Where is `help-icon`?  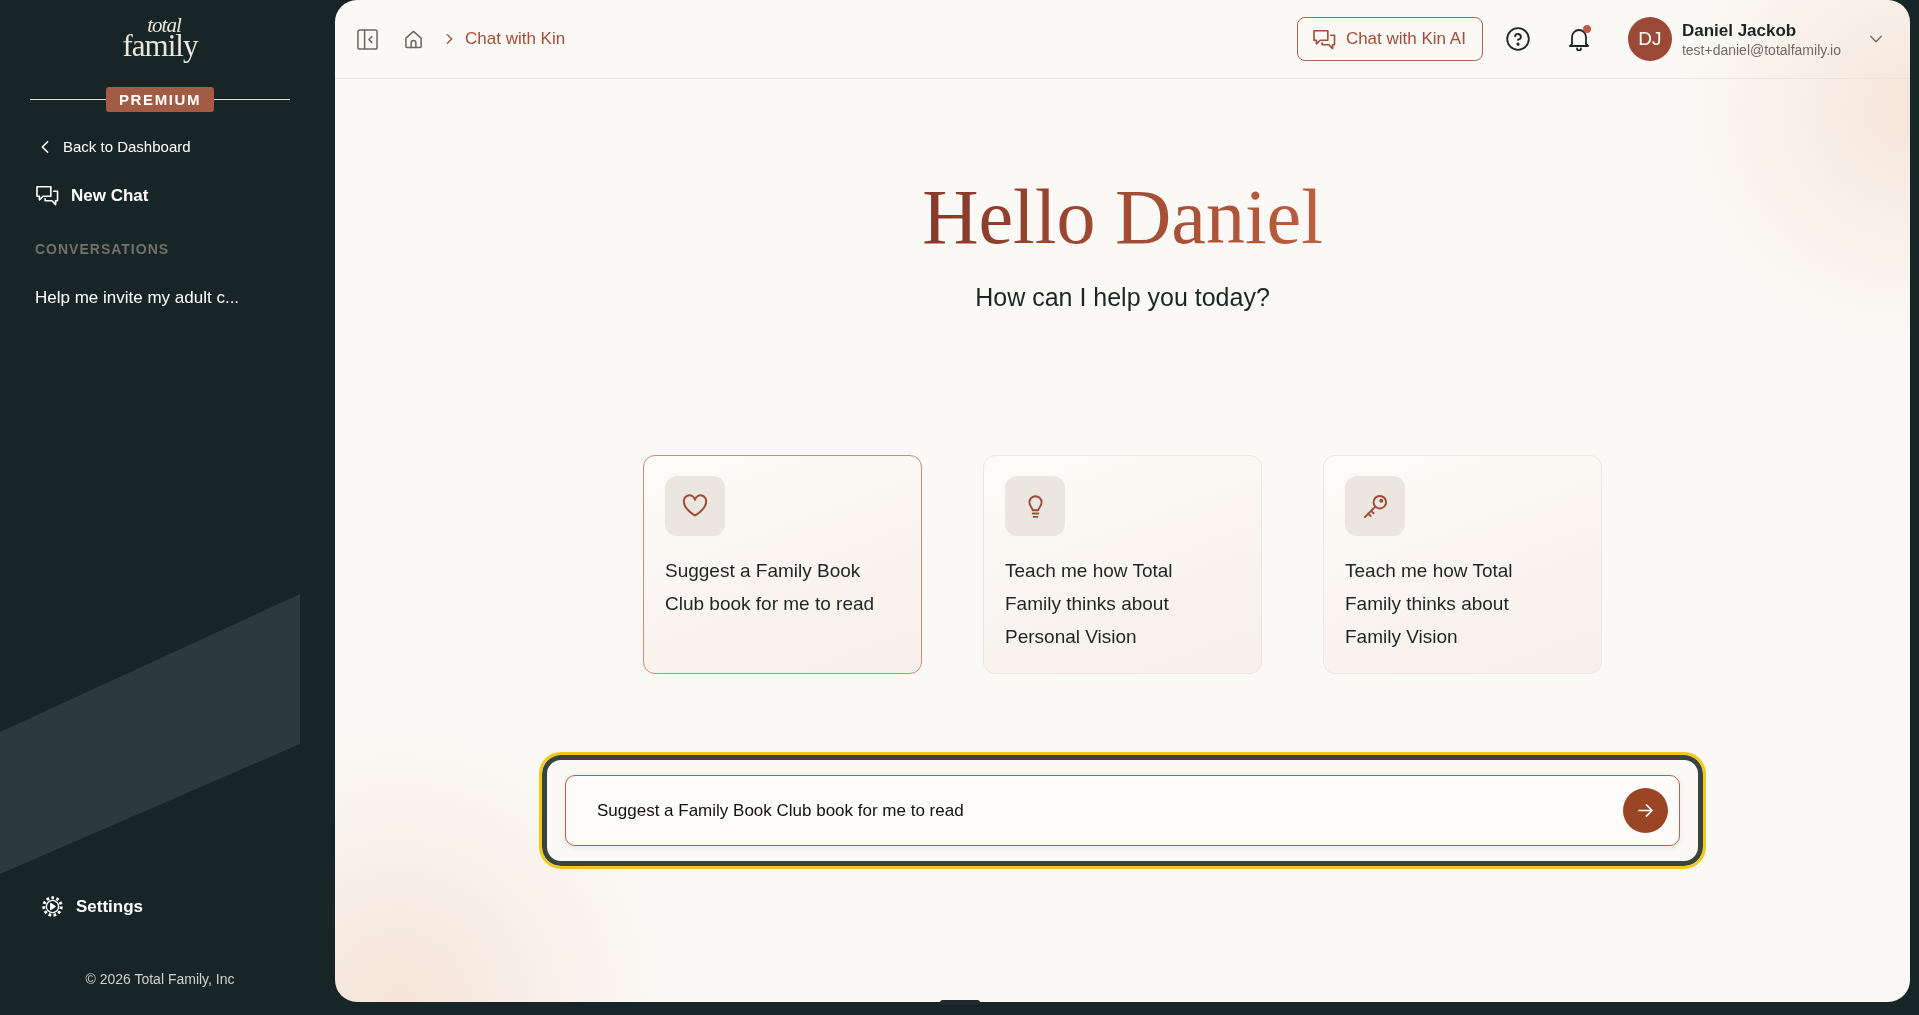 help-icon is located at coordinates (1517, 39).